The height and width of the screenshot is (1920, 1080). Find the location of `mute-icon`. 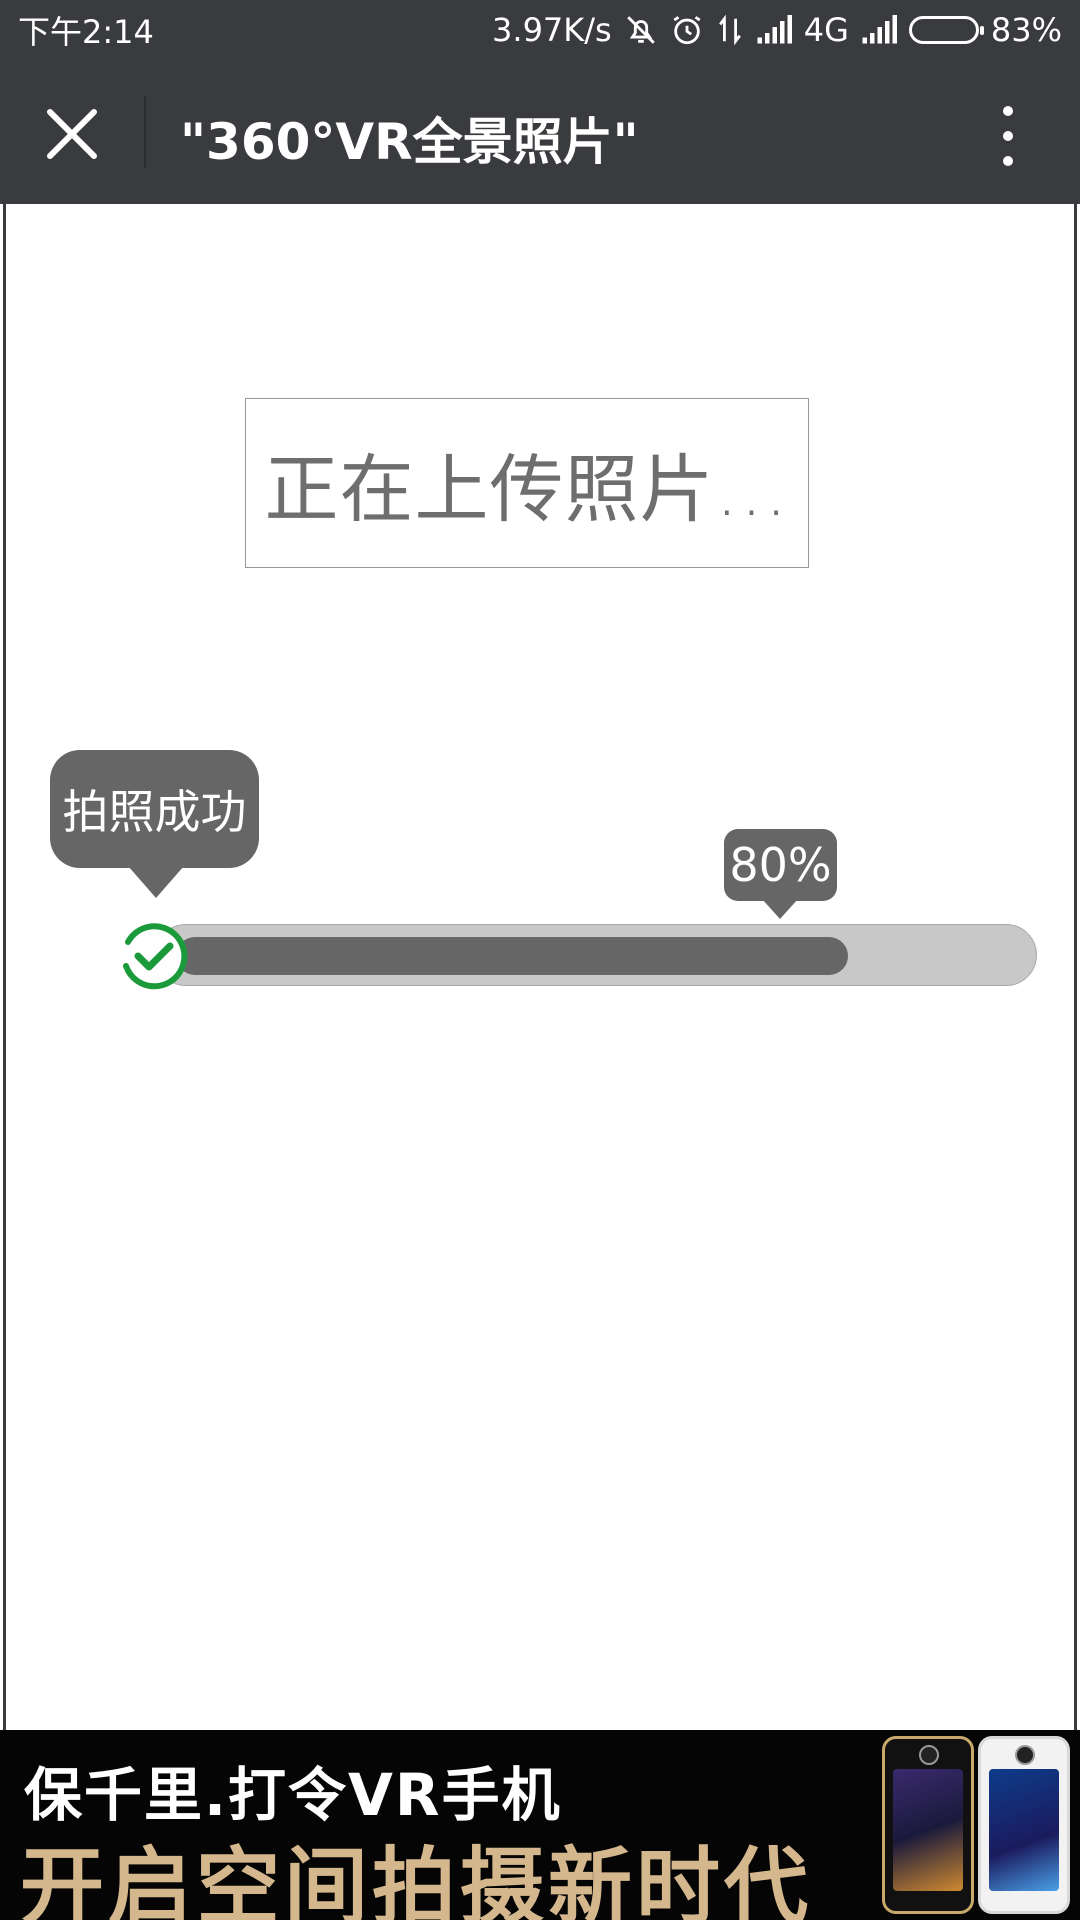

mute-icon is located at coordinates (641, 30).